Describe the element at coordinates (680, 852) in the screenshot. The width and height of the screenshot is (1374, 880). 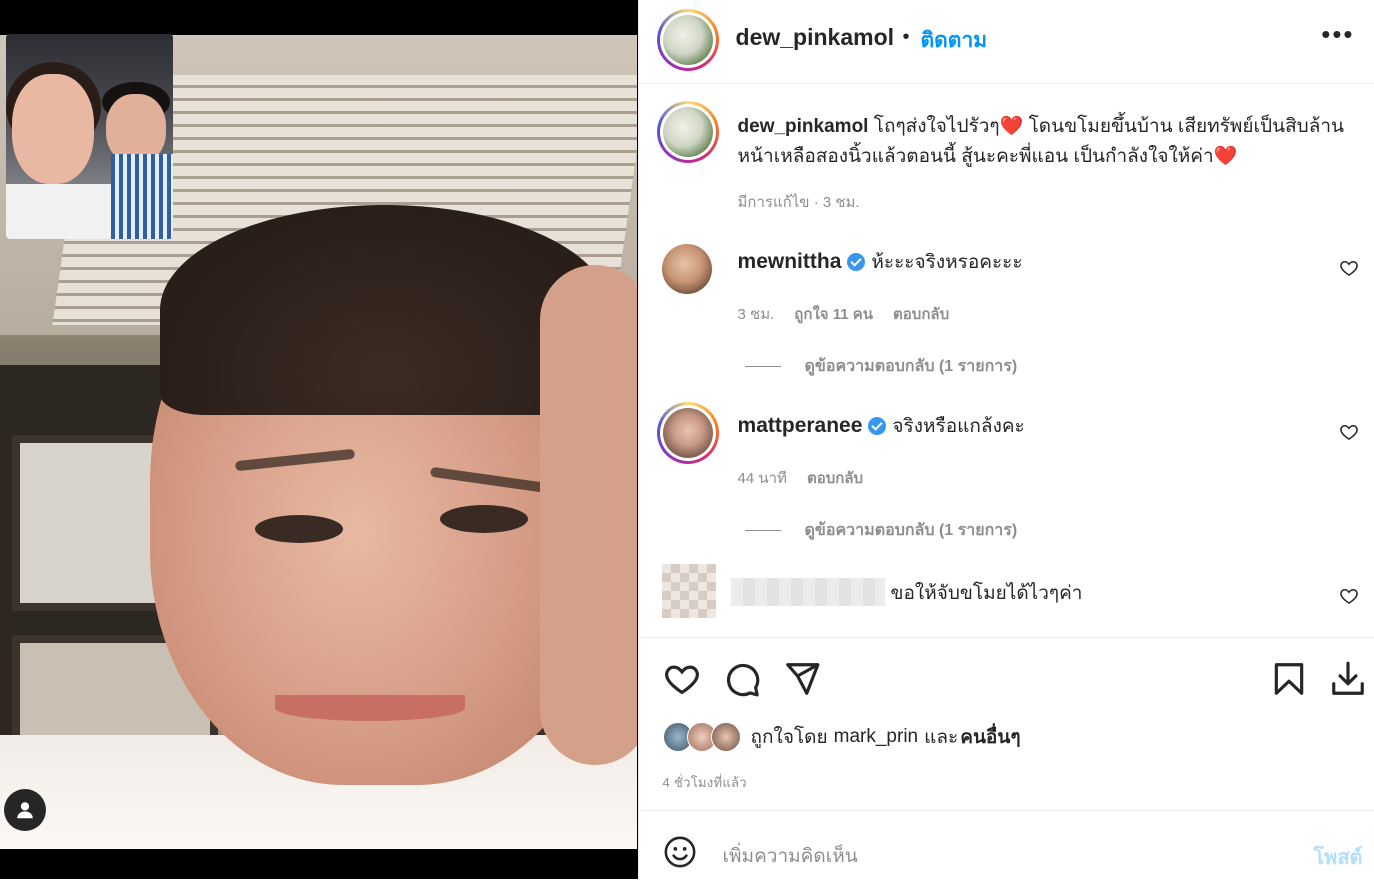
I see `emoji-icon` at that location.